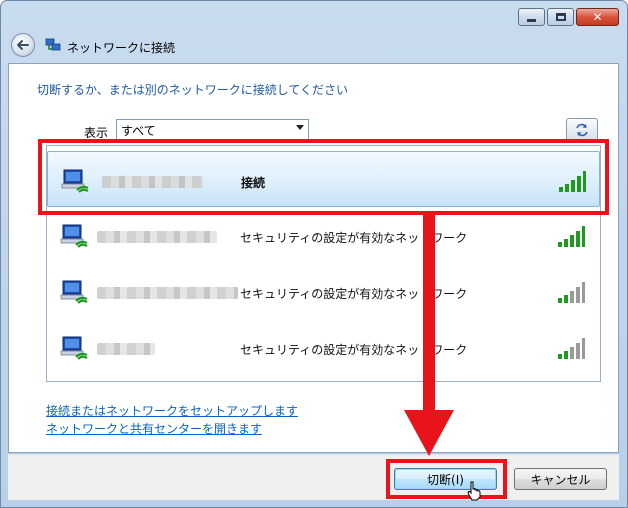 This screenshot has height=508, width=628. Describe the element at coordinates (323, 177) in the screenshot. I see `highlight-selected-network` at that location.